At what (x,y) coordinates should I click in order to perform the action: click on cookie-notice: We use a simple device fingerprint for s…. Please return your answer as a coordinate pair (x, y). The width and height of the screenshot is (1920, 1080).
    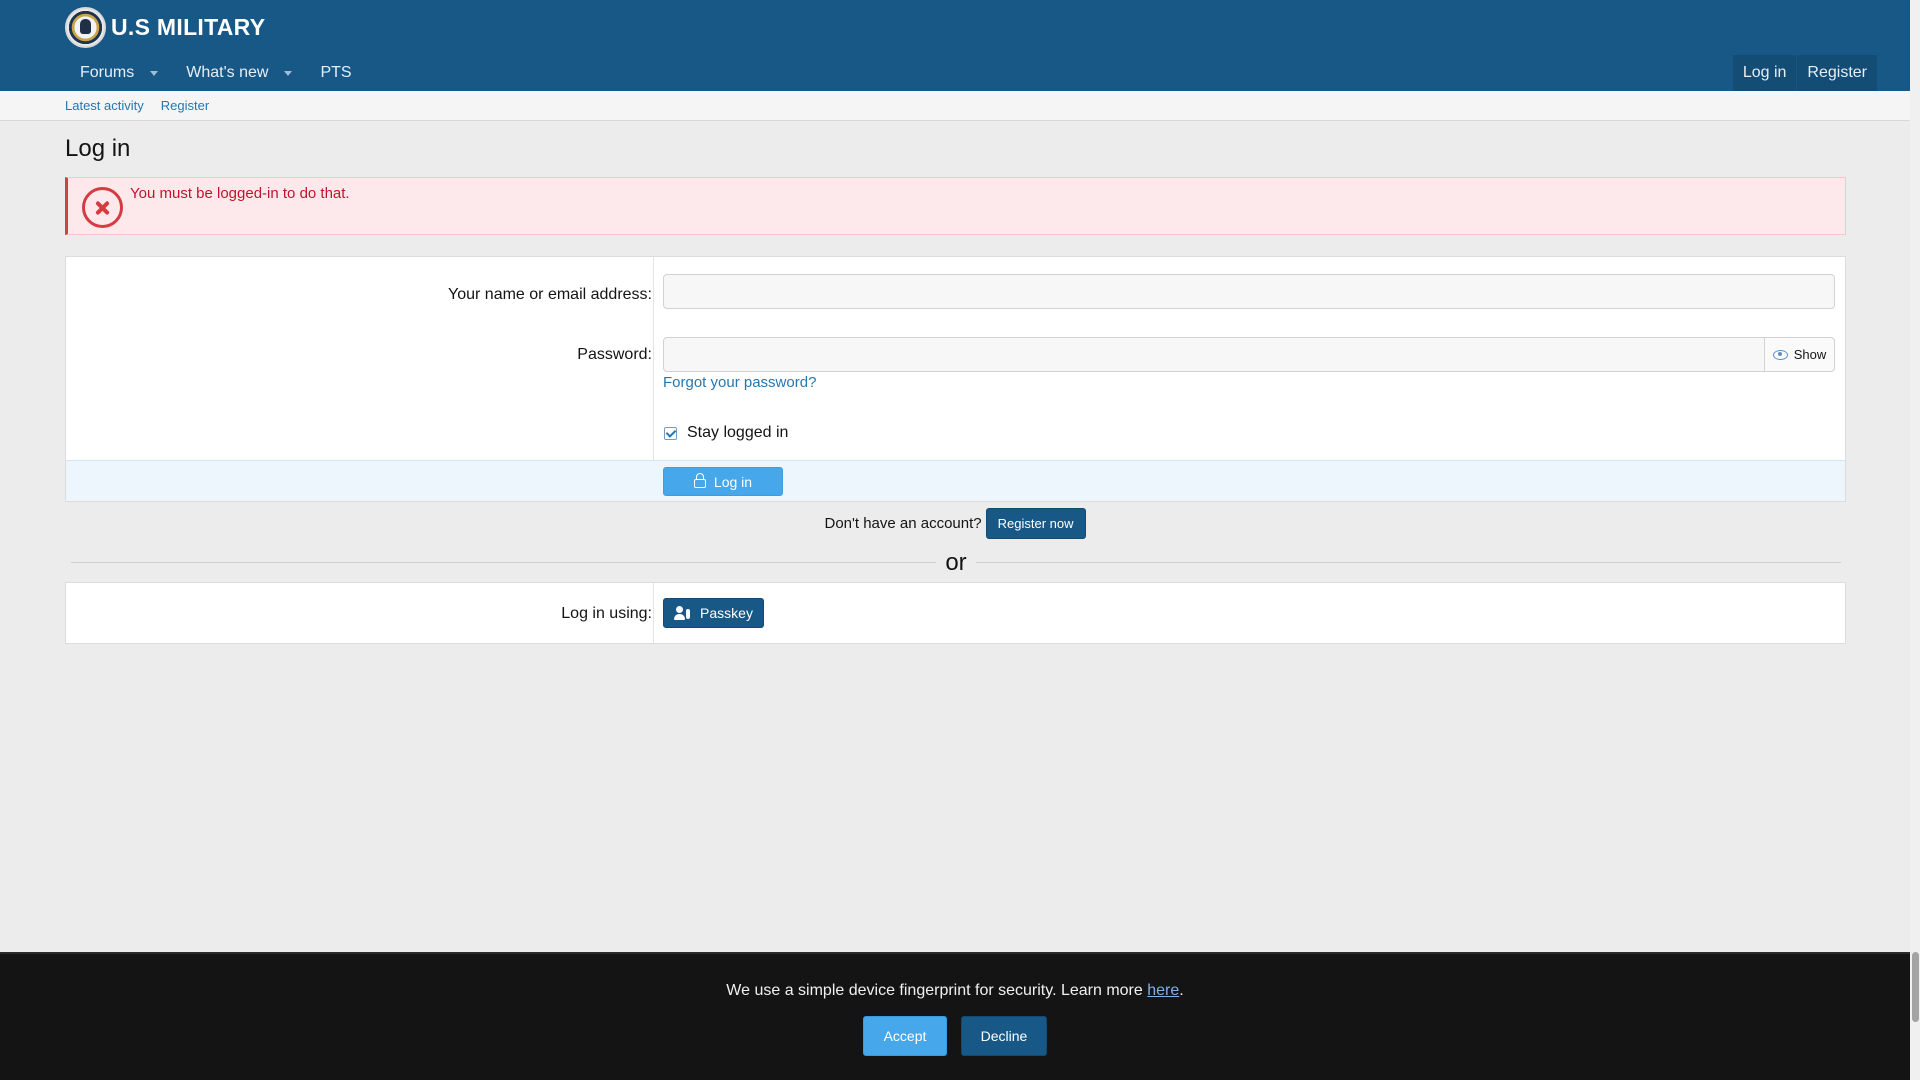
    Looking at the image, I should click on (955, 1016).